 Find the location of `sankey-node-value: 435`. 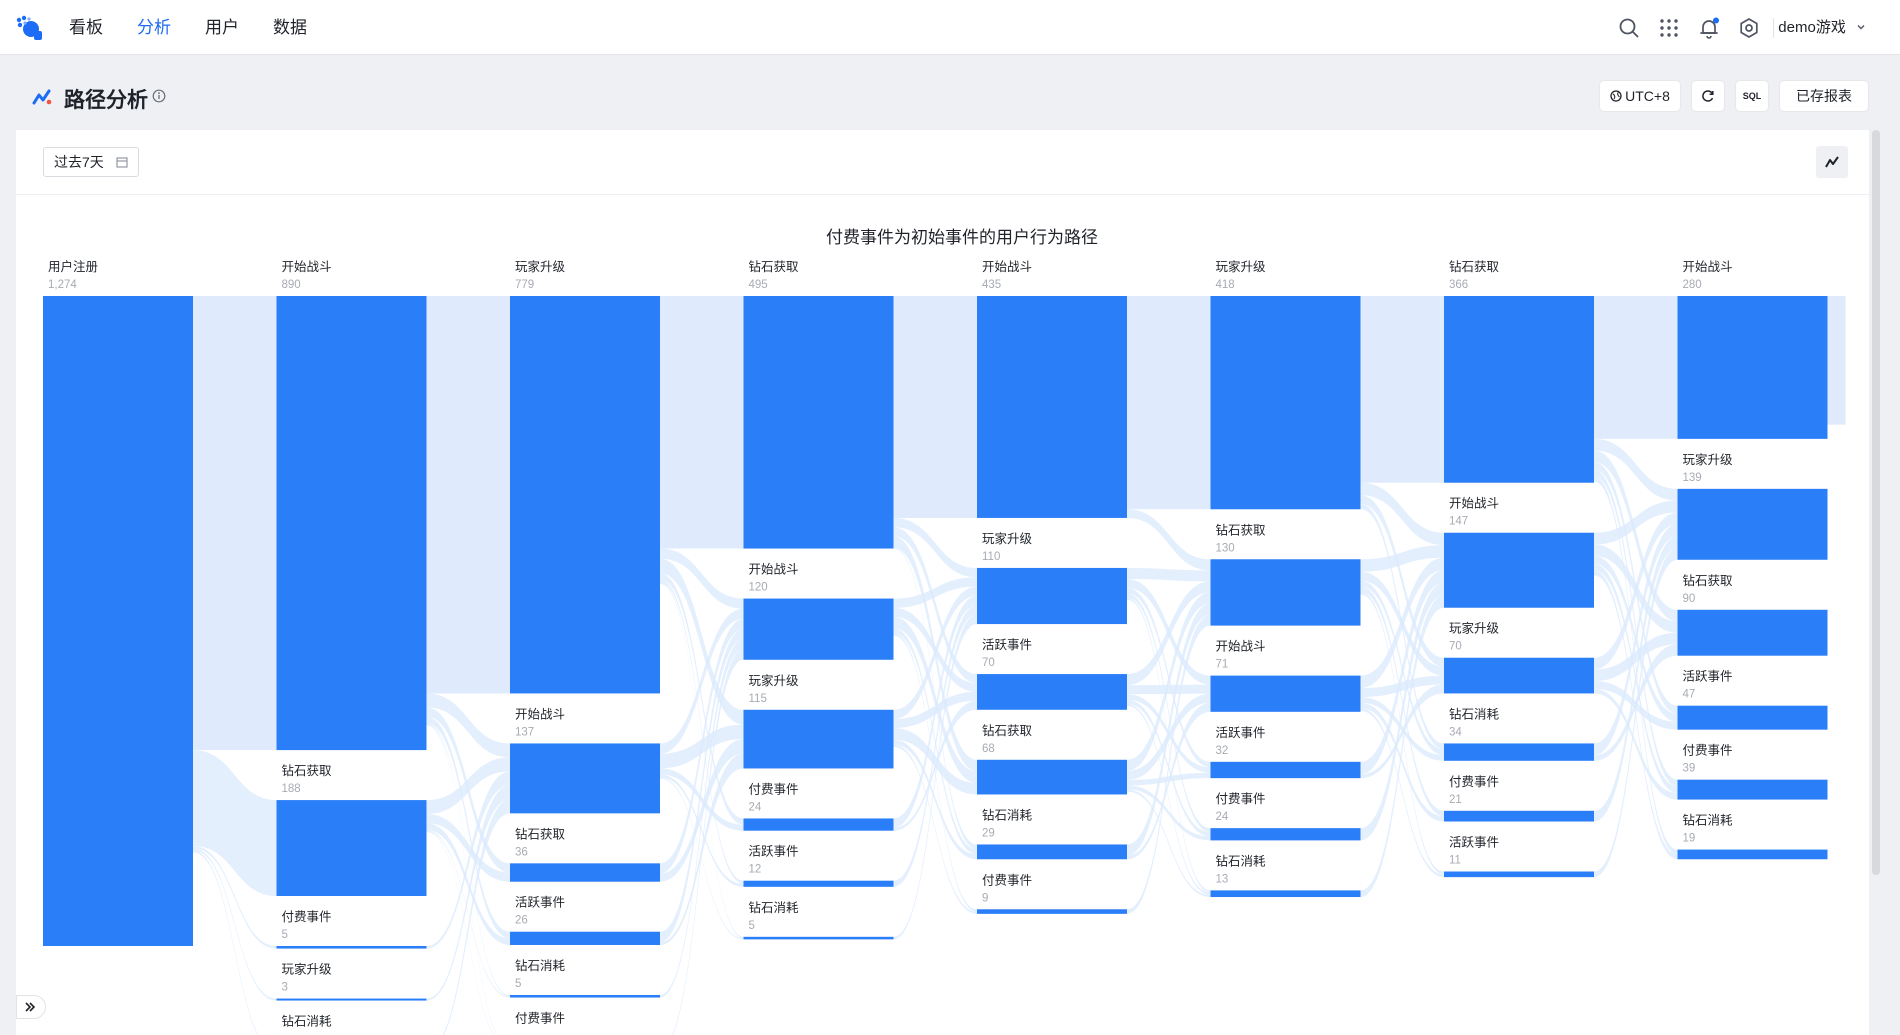

sankey-node-value: 435 is located at coordinates (991, 285).